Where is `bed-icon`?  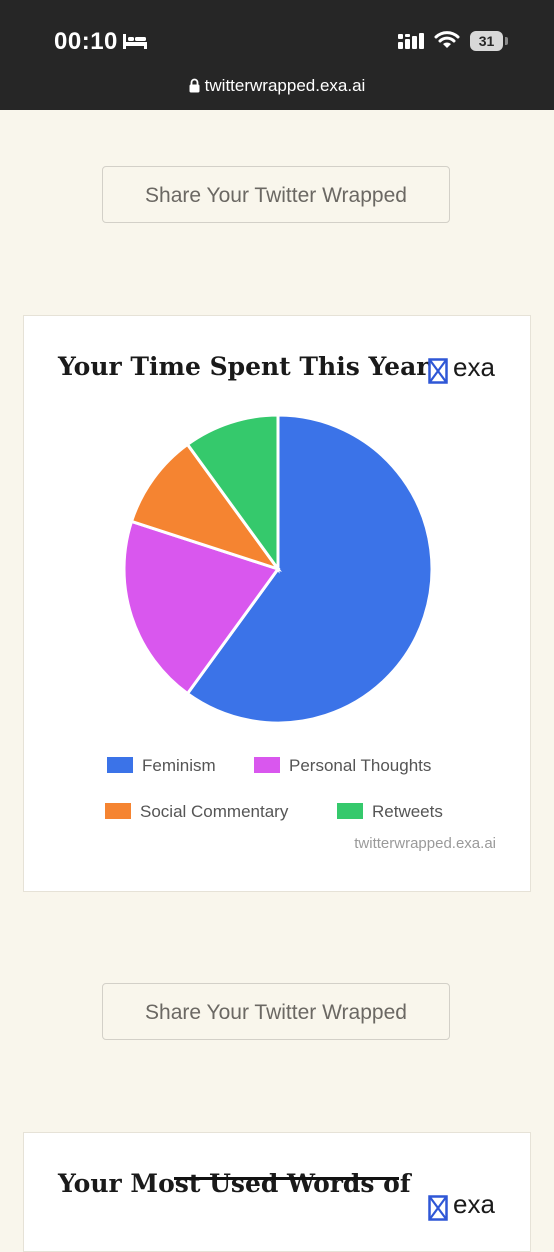
bed-icon is located at coordinates (135, 41).